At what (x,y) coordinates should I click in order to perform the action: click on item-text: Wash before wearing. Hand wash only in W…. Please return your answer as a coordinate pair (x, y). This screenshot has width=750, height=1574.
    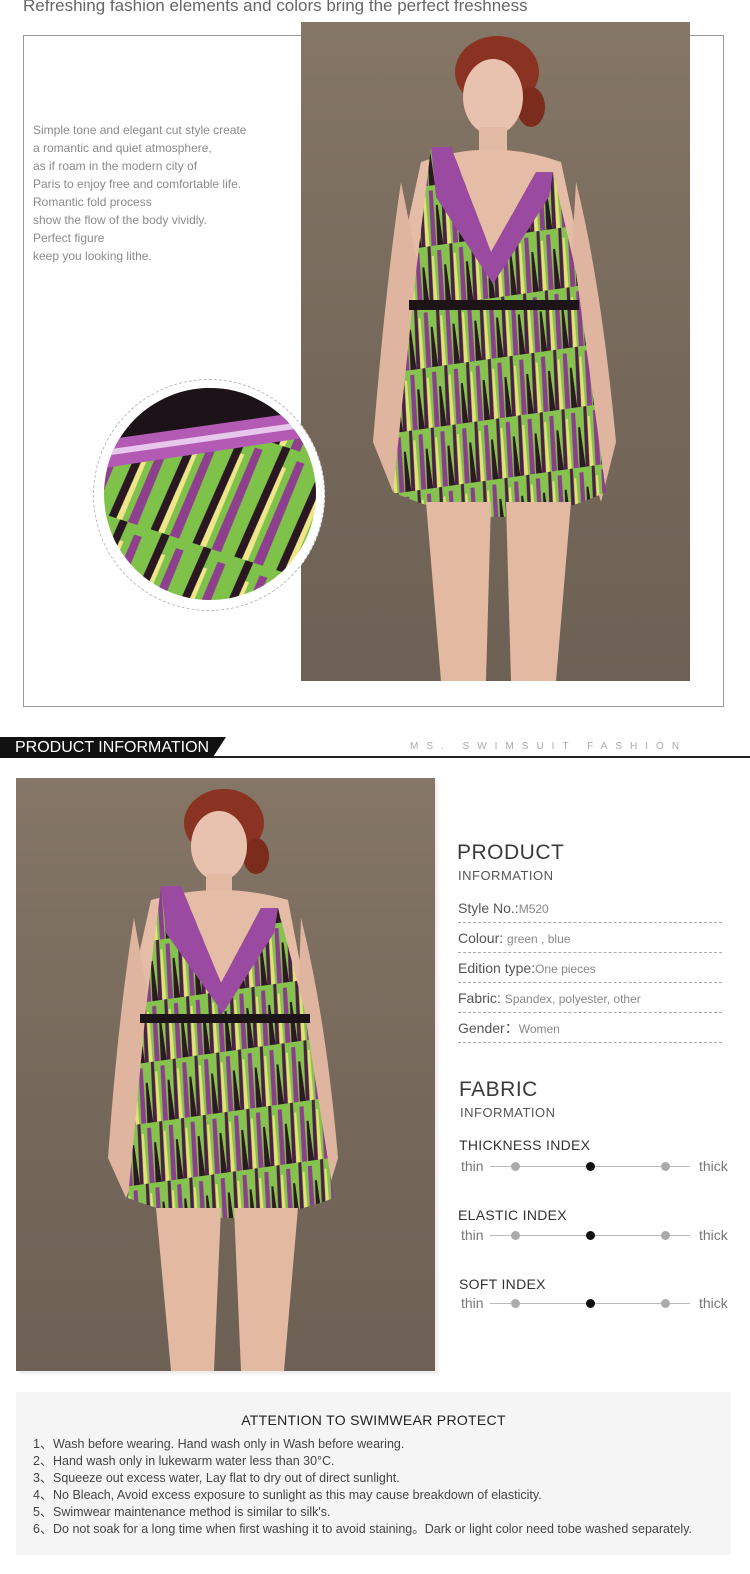
    Looking at the image, I should click on (229, 1444).